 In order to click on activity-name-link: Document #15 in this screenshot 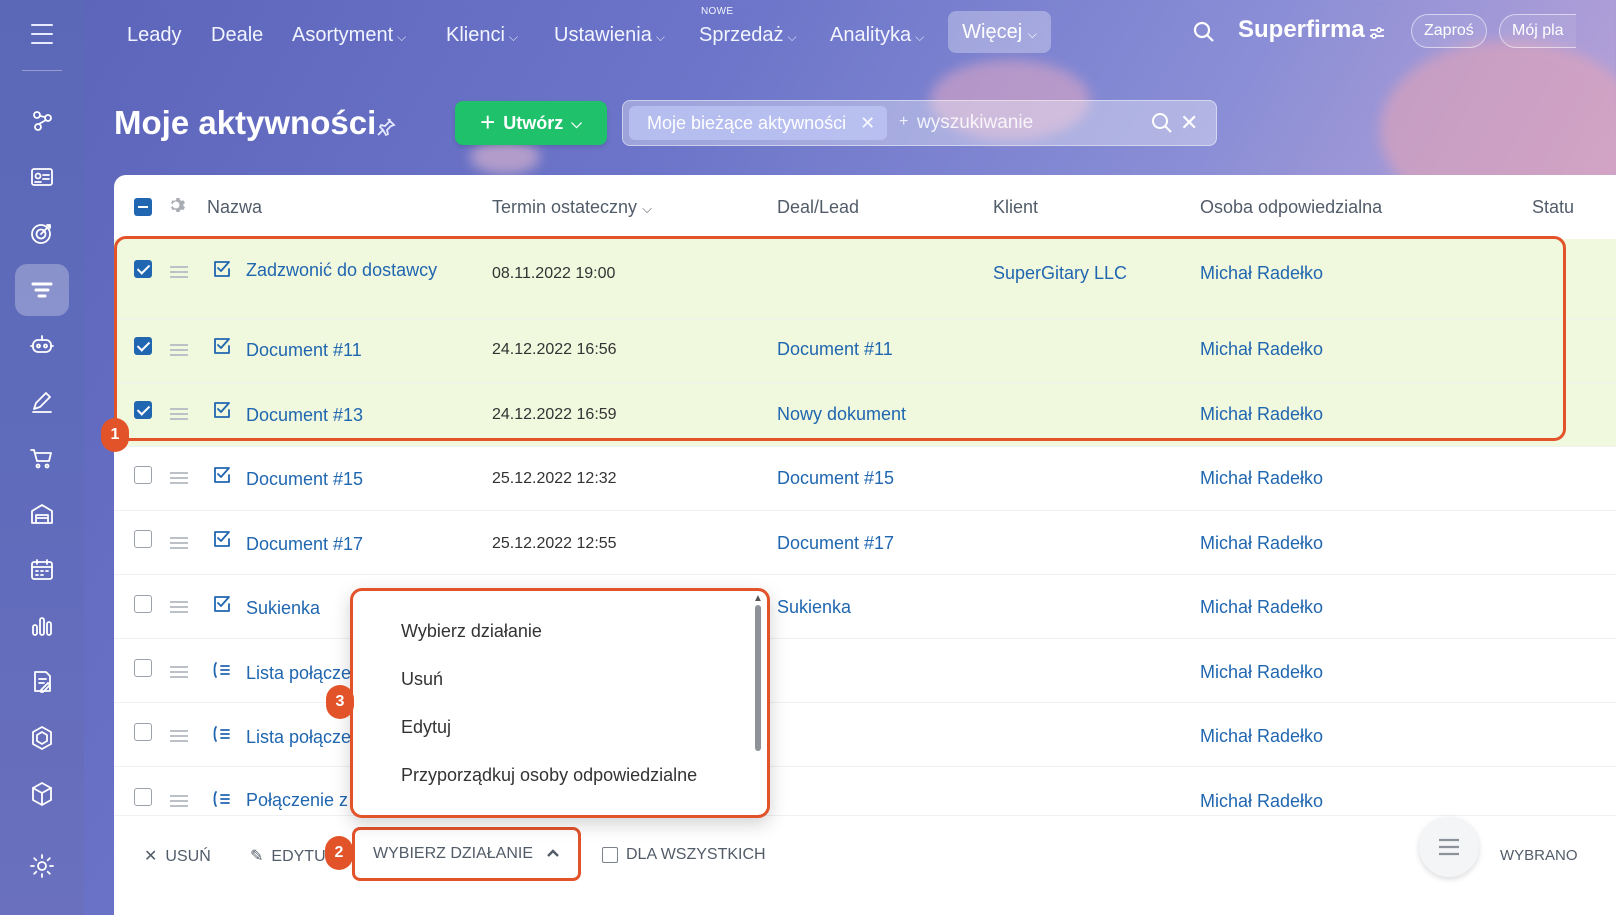, I will do `click(361, 479)`.